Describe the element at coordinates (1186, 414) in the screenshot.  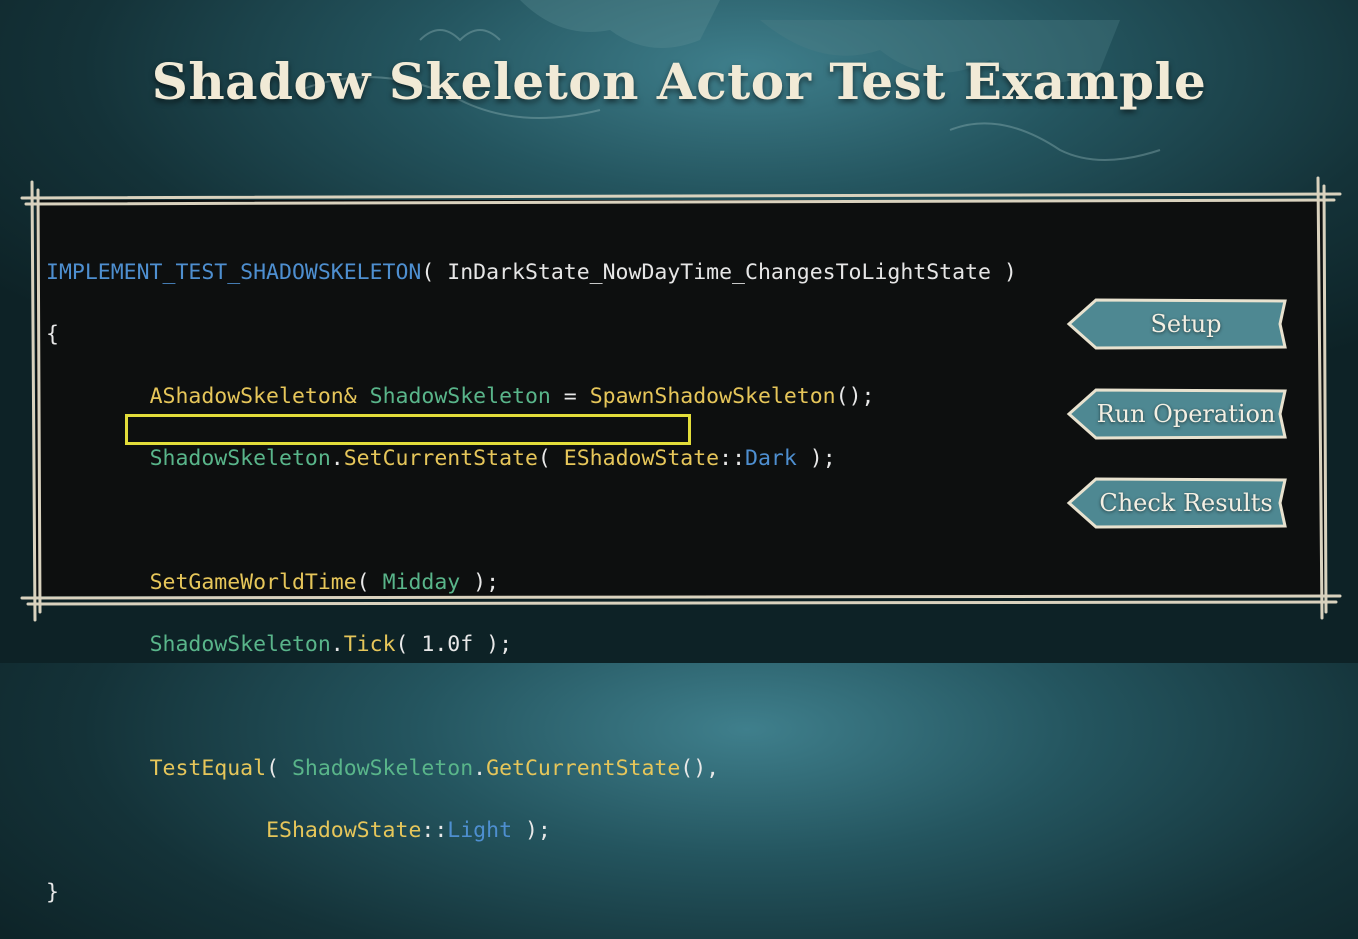
I see `run-operation-label: Run Operation` at that location.